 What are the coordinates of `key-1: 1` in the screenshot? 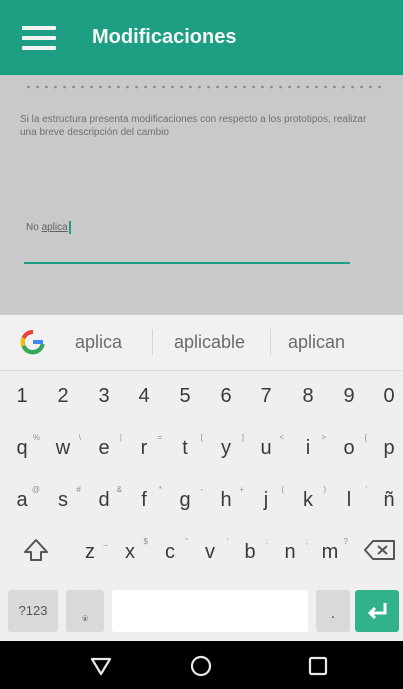 It's located at (22, 396).